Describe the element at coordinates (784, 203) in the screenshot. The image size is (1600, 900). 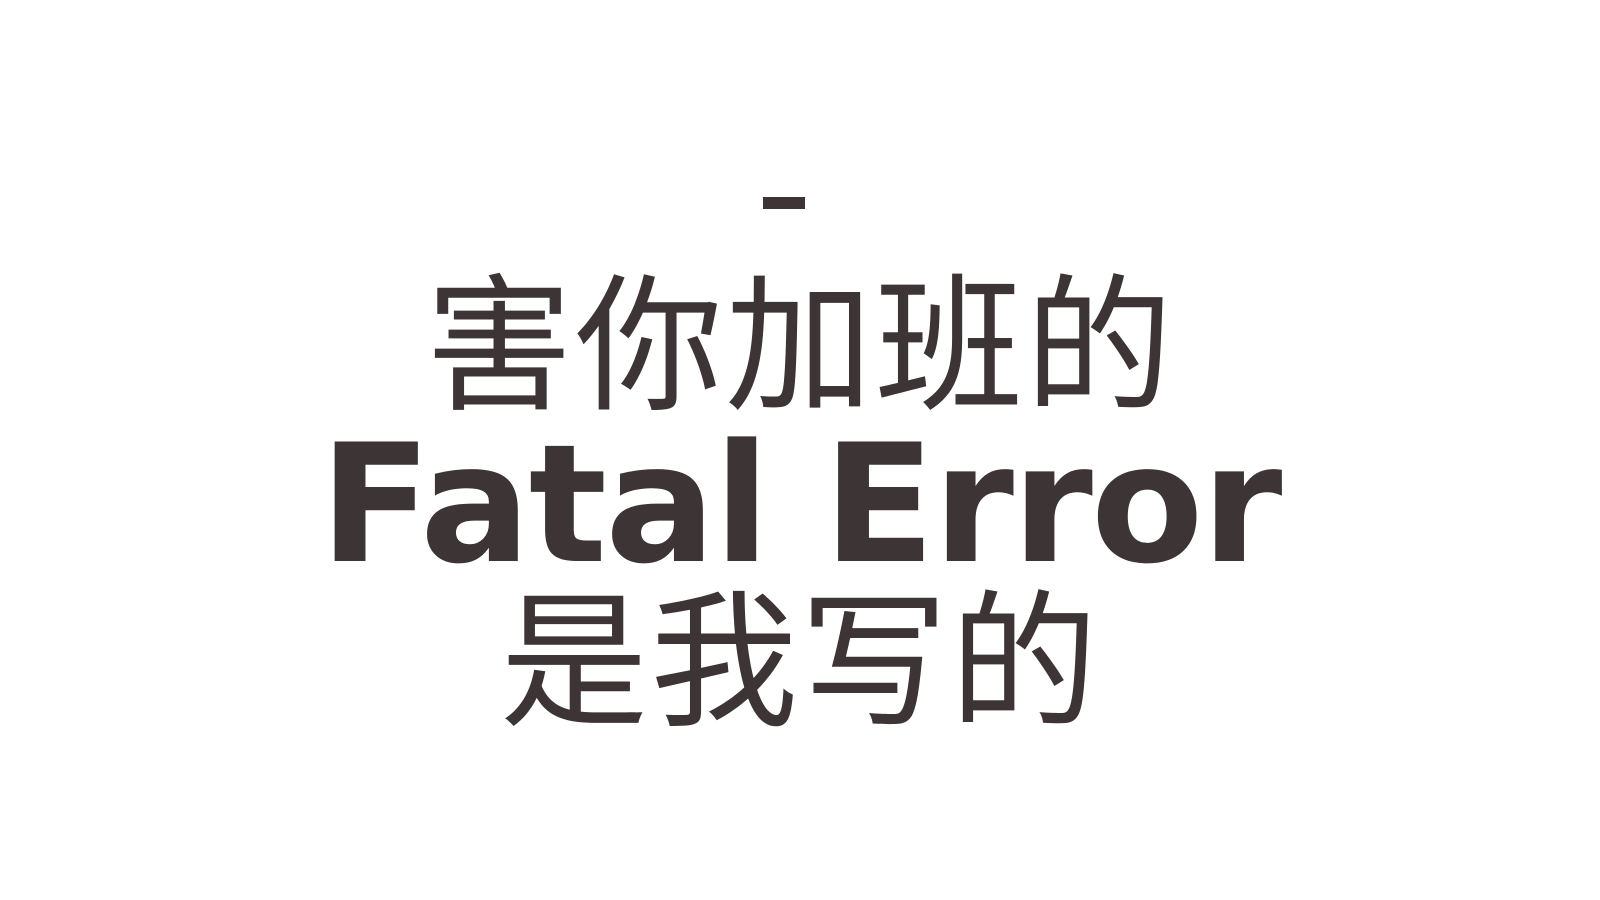
I see `dash-decoration` at that location.